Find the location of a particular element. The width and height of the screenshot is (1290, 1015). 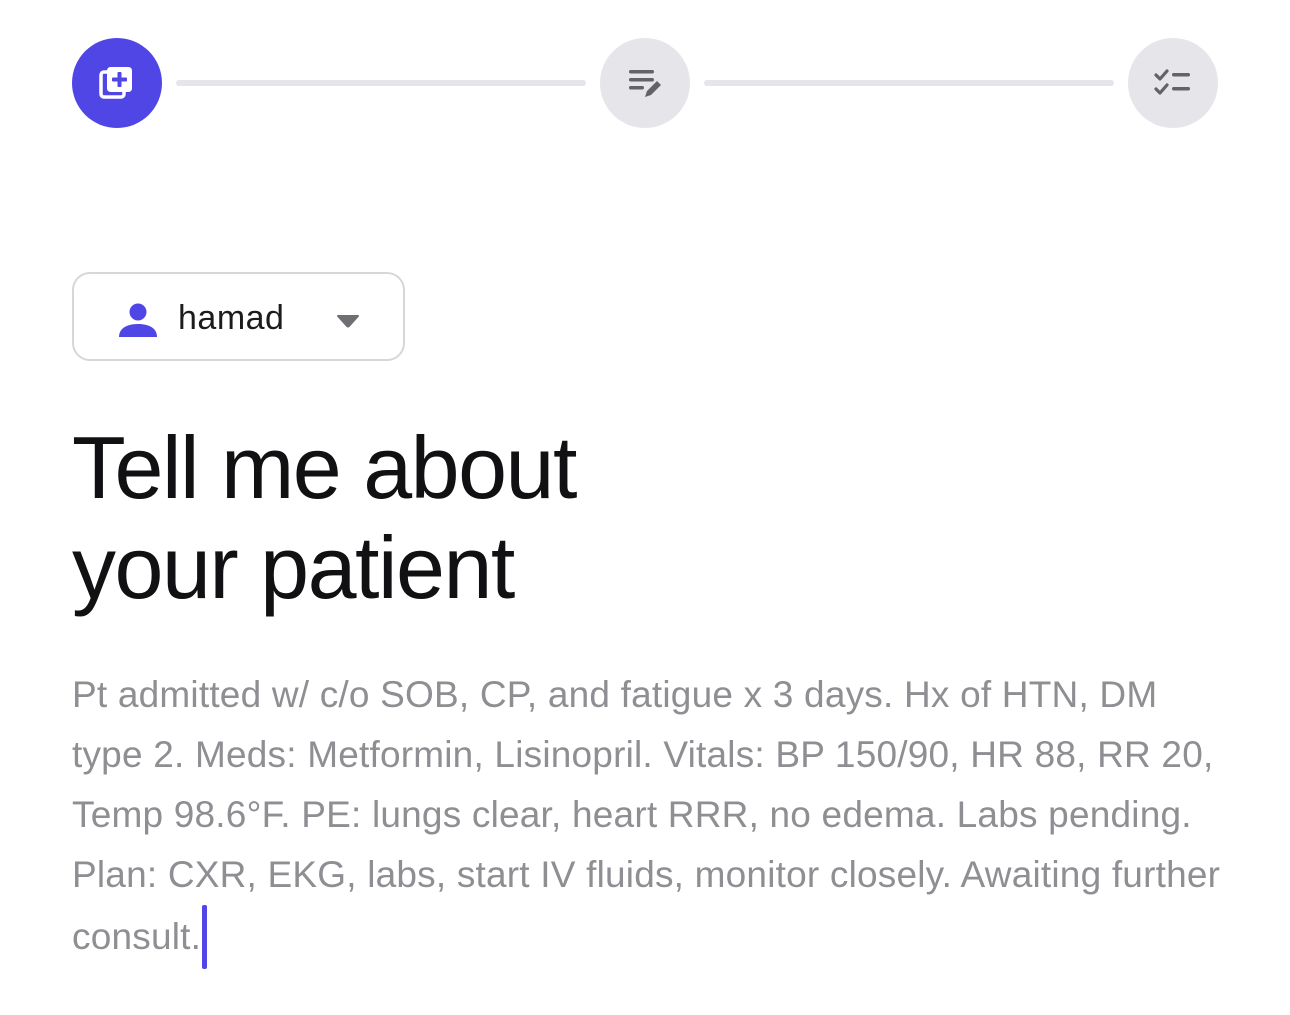

step-add-note is located at coordinates (117, 83).